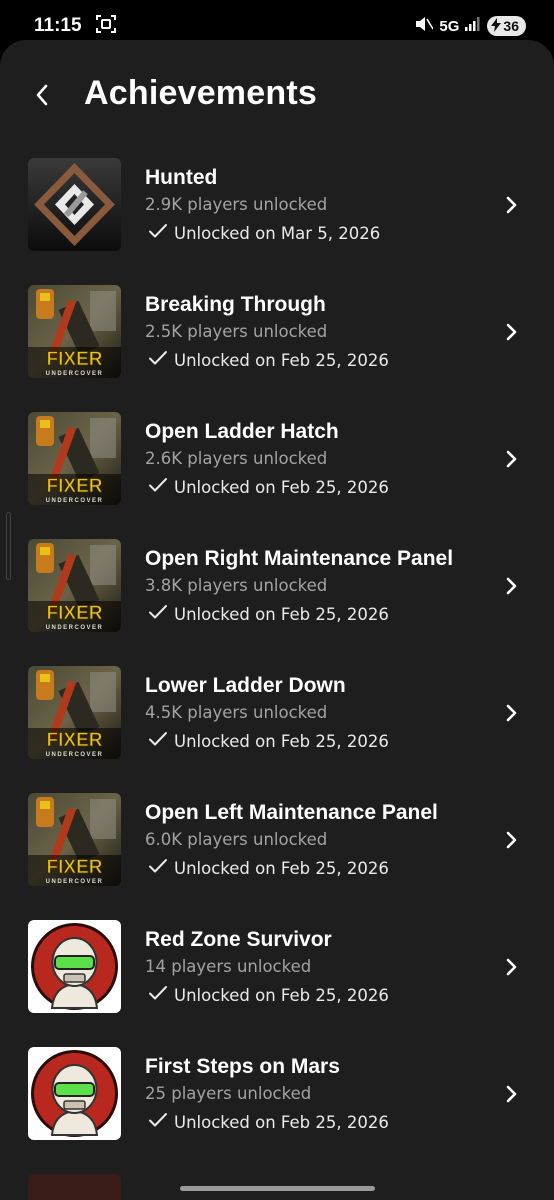 Image resolution: width=554 pixels, height=1200 pixels. I want to click on achievement-title: Red Zone Survivor, so click(238, 939).